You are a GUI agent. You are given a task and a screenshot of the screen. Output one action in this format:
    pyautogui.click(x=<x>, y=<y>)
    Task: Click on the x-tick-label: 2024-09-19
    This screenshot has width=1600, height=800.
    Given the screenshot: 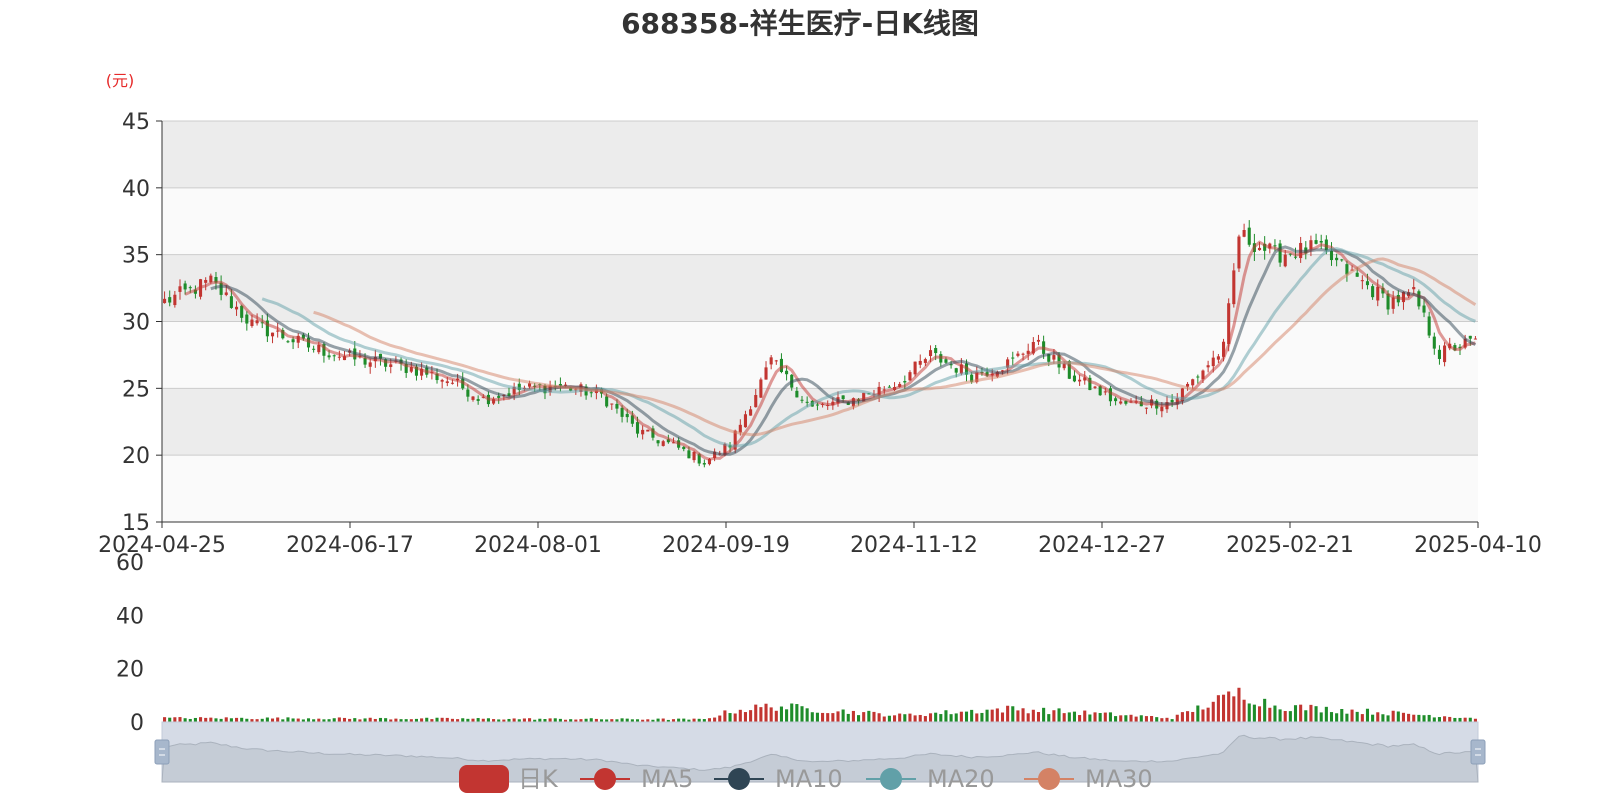 What is the action you would take?
    pyautogui.click(x=726, y=545)
    